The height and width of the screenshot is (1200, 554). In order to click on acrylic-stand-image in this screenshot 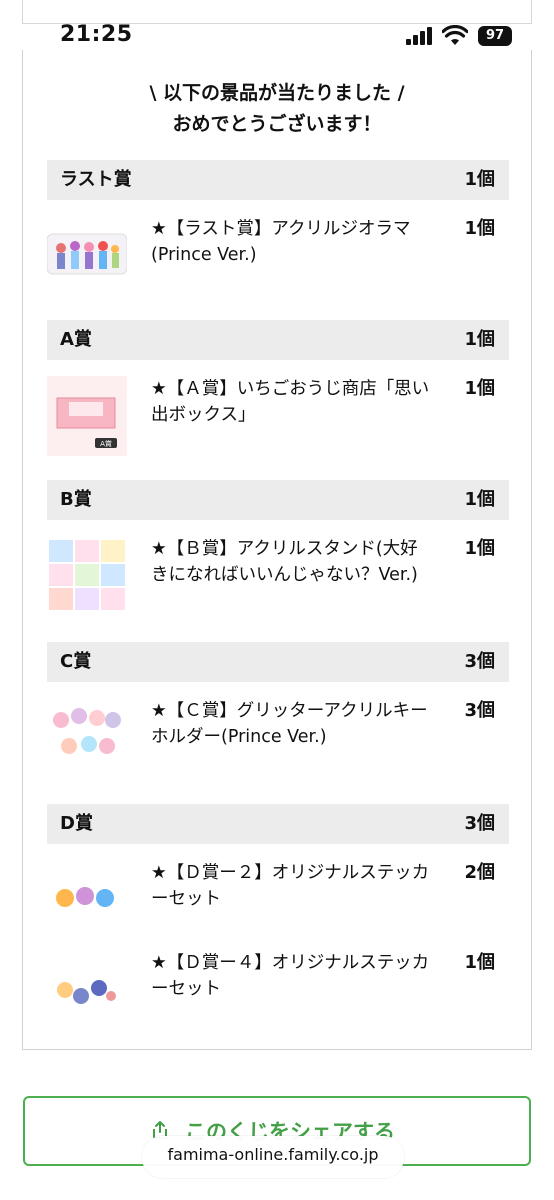, I will do `click(87, 576)`.